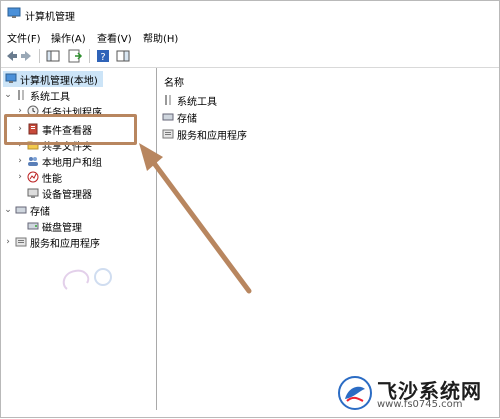 The image size is (500, 419). I want to click on menu-help: 帮助(H), so click(160, 37).